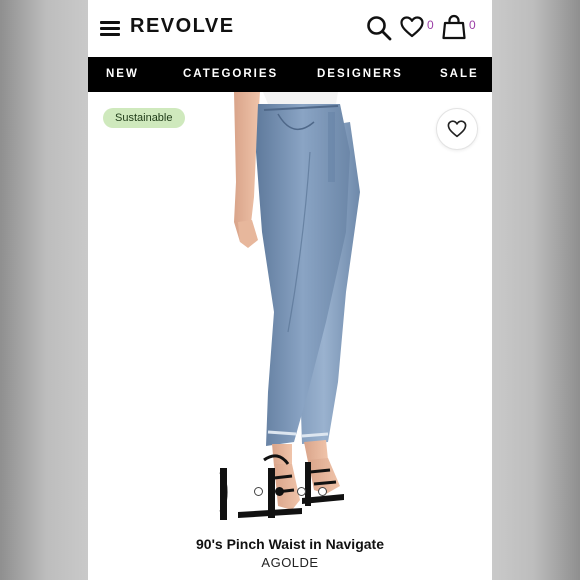 The width and height of the screenshot is (580, 580). Describe the element at coordinates (472, 25) in the screenshot. I see `bag-count: 0` at that location.